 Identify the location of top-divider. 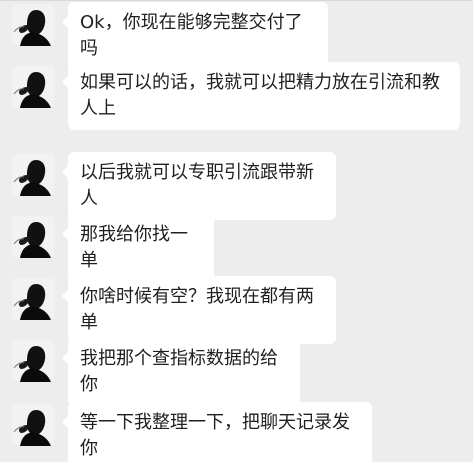
(236, 0).